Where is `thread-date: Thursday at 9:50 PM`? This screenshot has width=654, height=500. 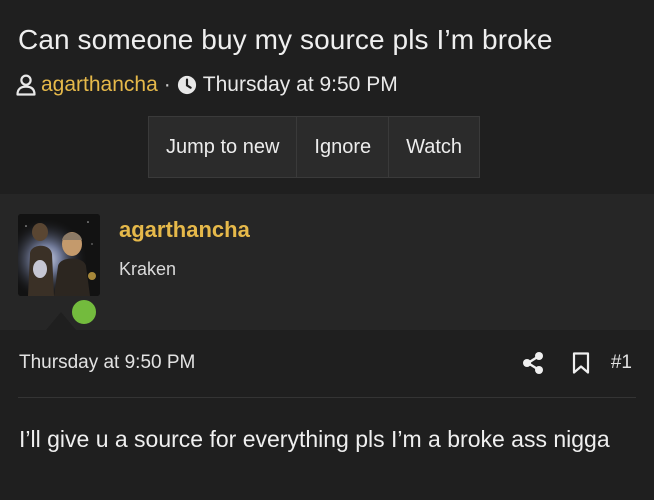 thread-date: Thursday at 9:50 PM is located at coordinates (300, 85).